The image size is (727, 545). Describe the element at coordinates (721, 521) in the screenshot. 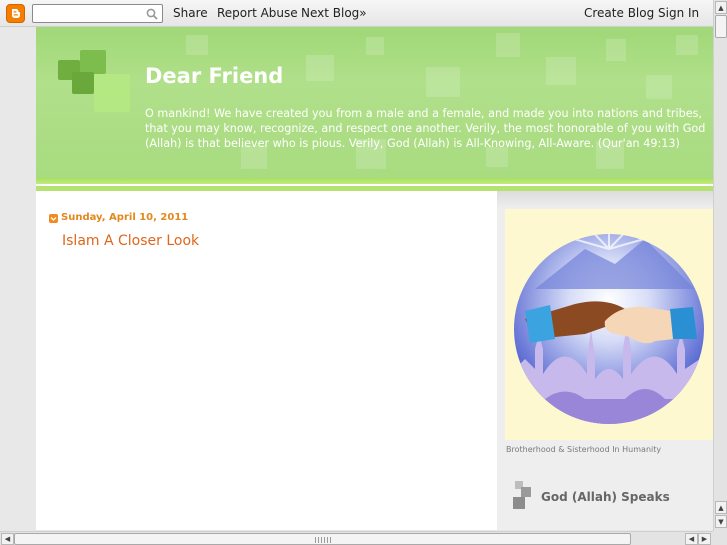

I see `scroll-down-button: ▼` at that location.